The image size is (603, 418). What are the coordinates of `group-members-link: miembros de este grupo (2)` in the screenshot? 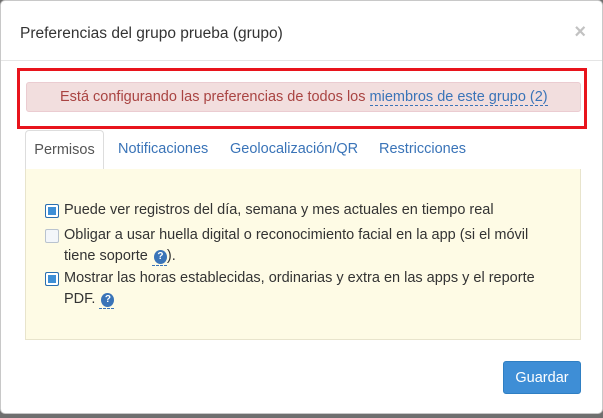 It's located at (458, 97).